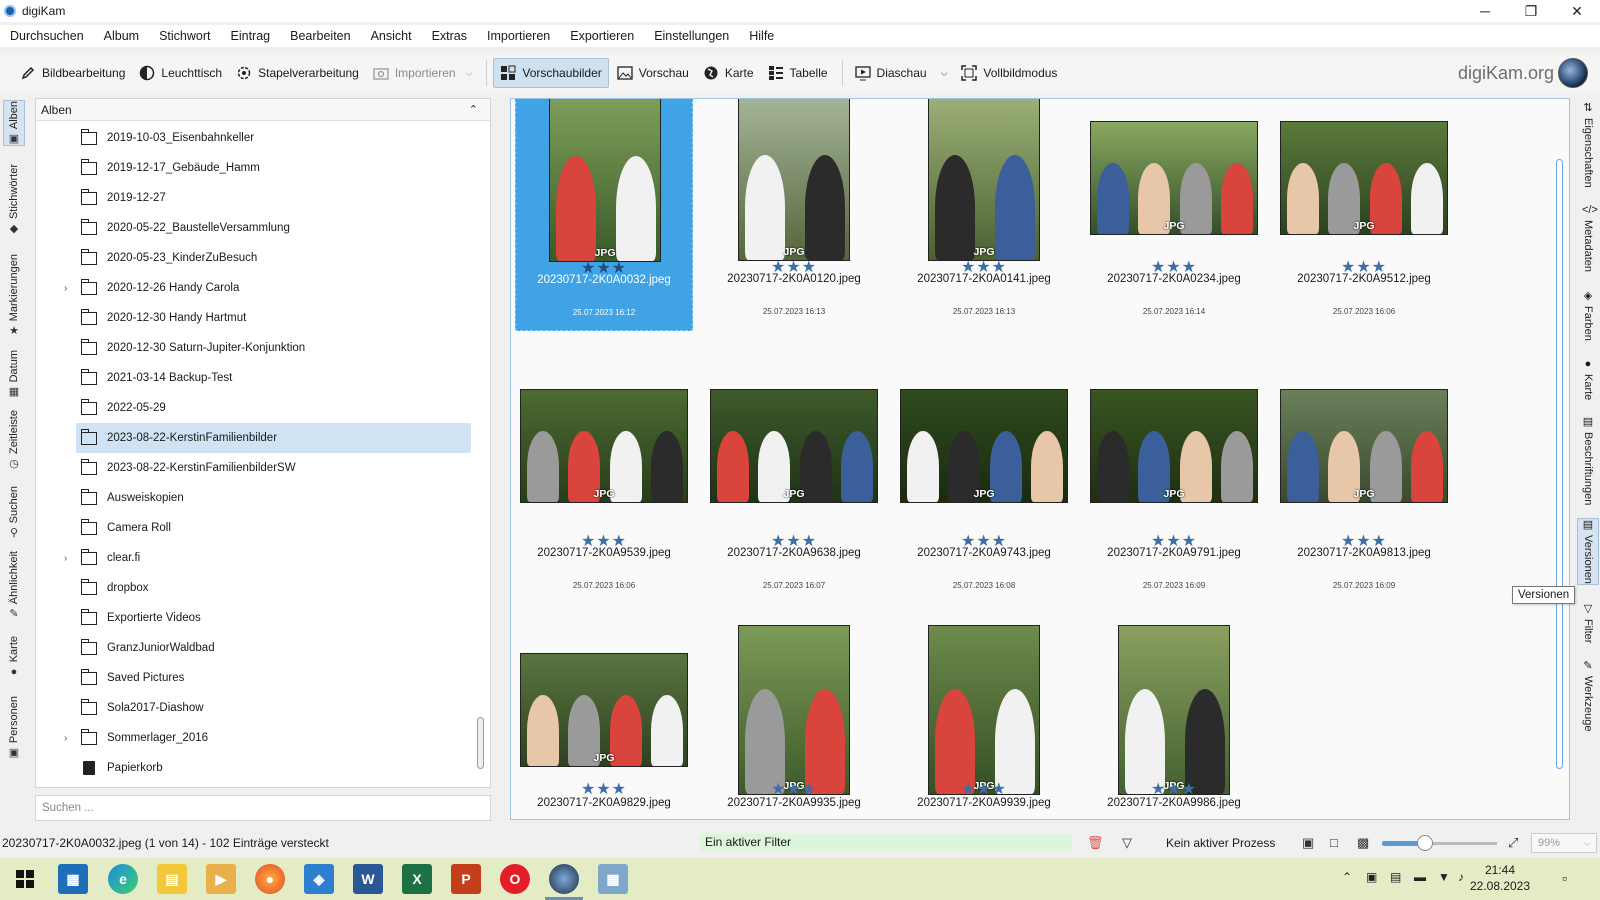  I want to click on menu-importieren: Importieren, so click(518, 36).